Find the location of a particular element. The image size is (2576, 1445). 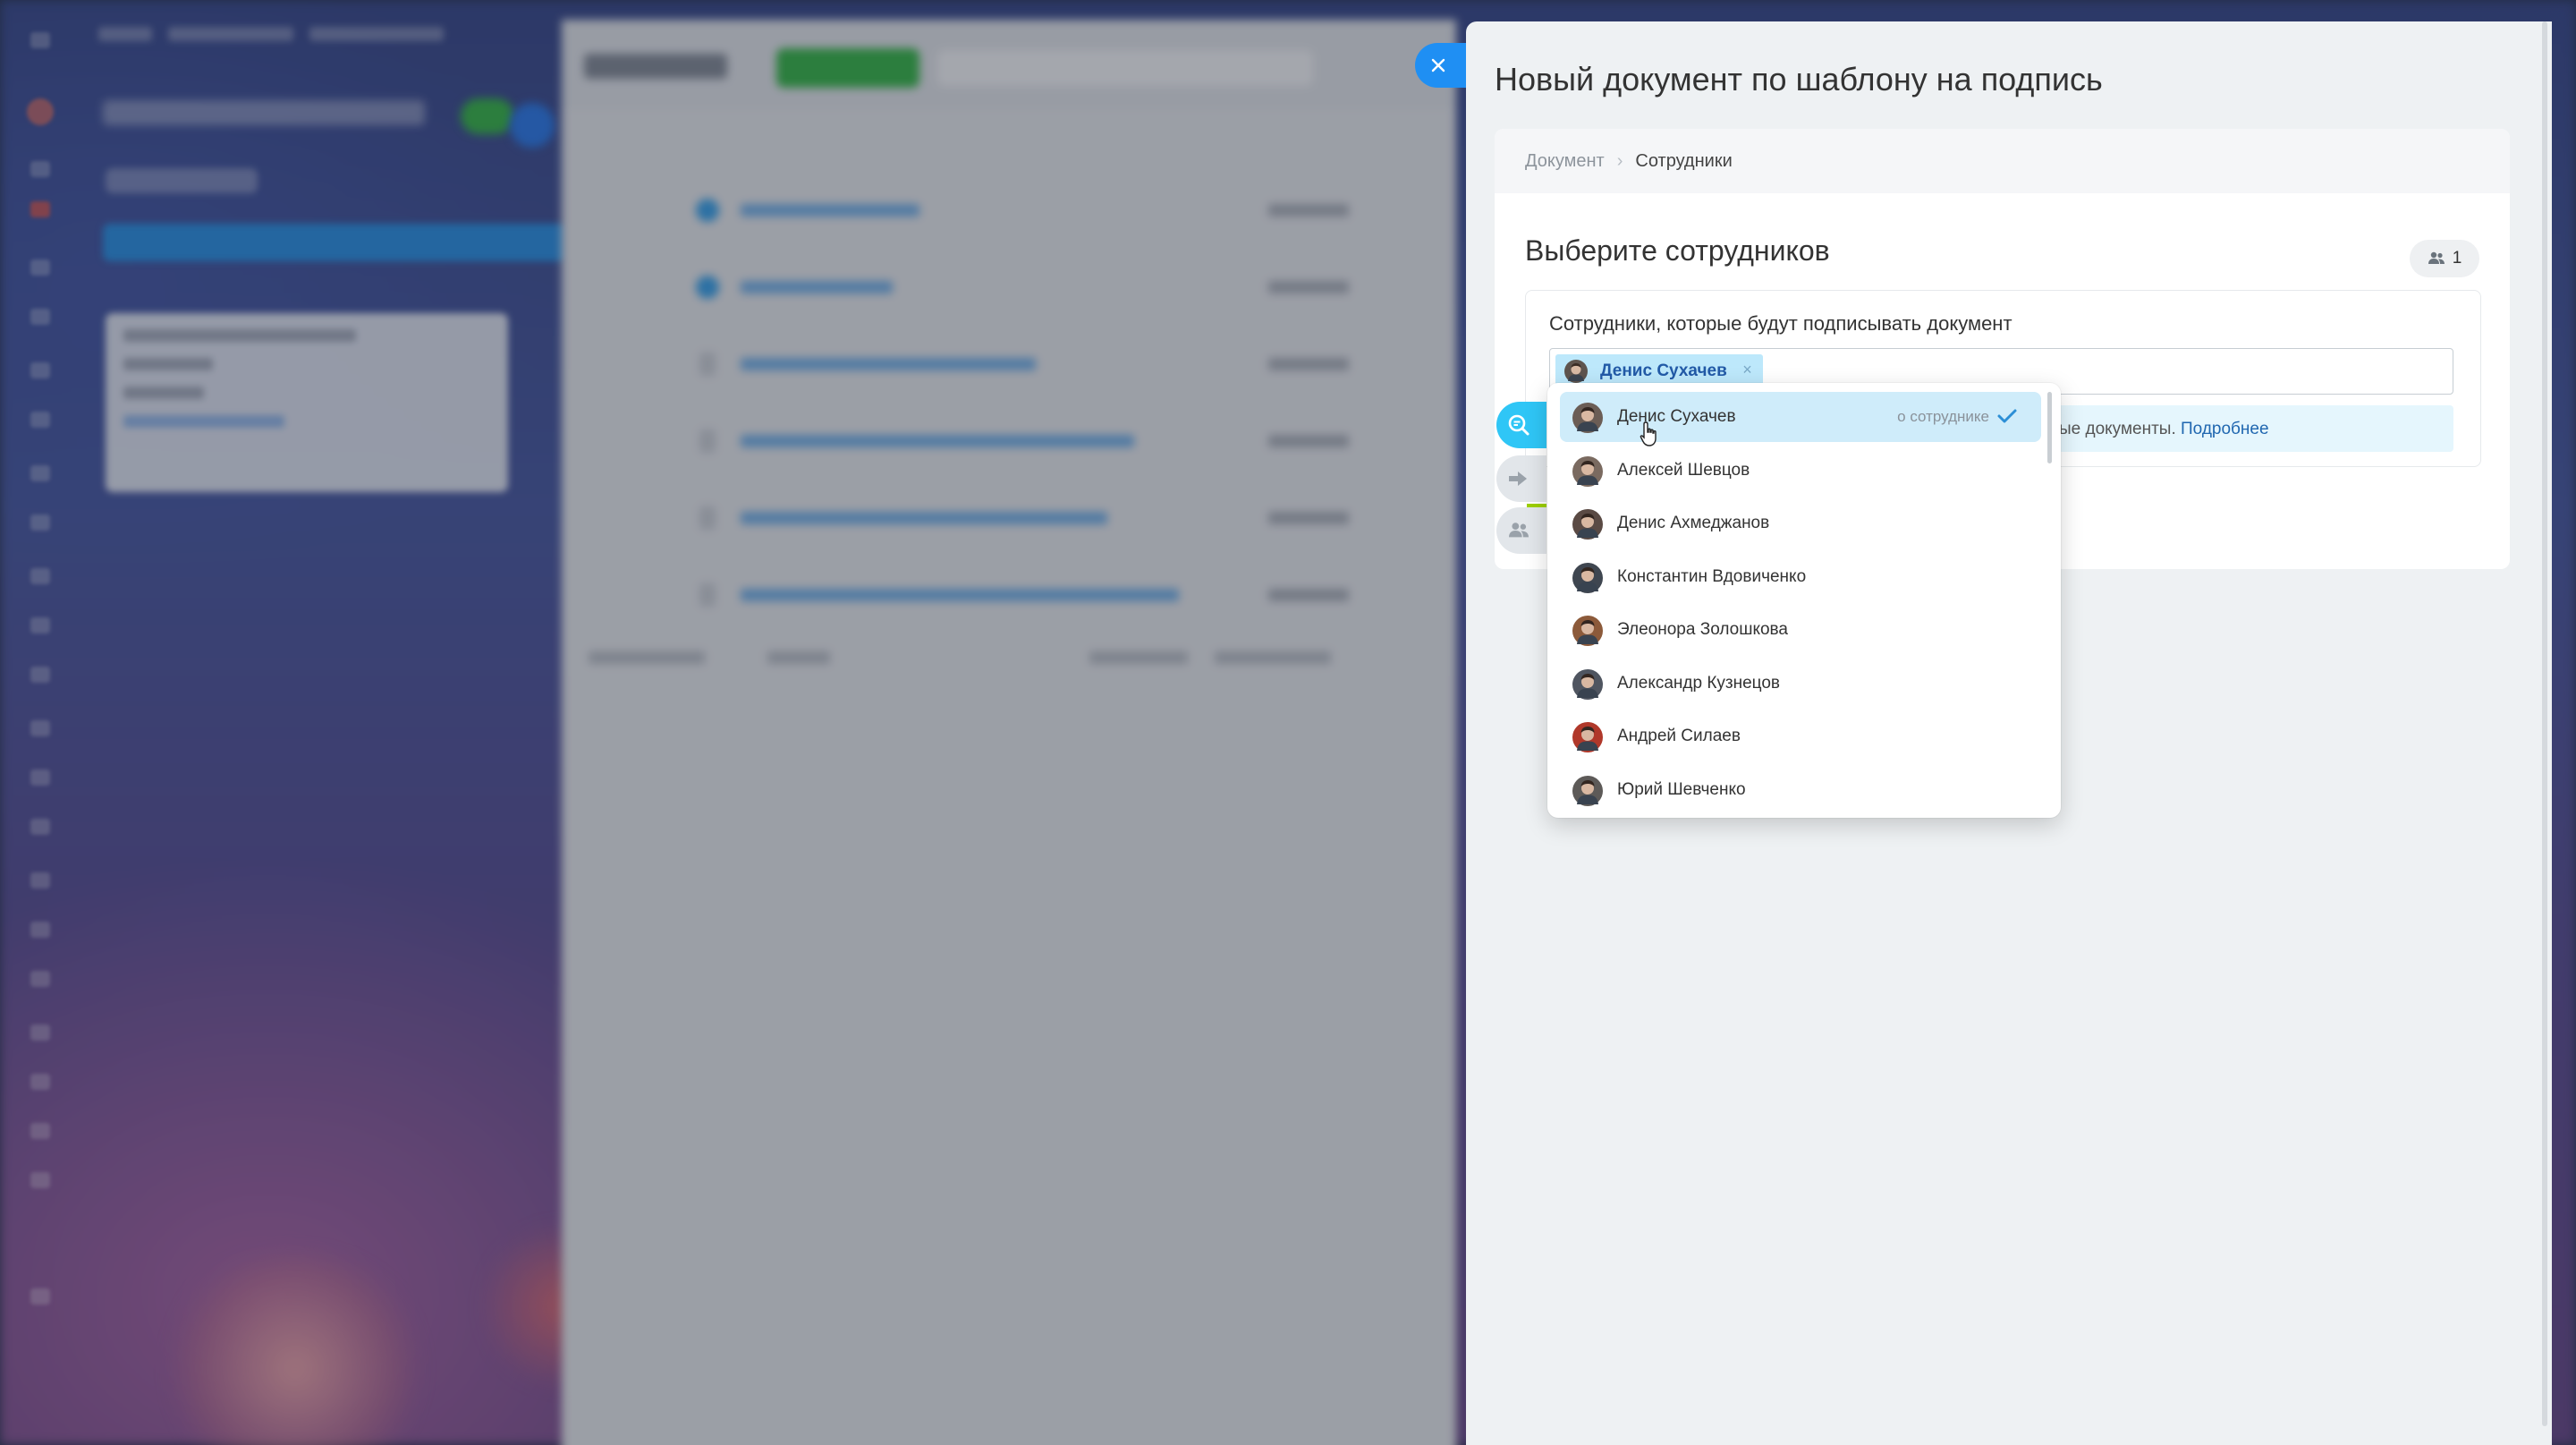

dropdown-item-name: Юрий Шевченко is located at coordinates (1681, 789).